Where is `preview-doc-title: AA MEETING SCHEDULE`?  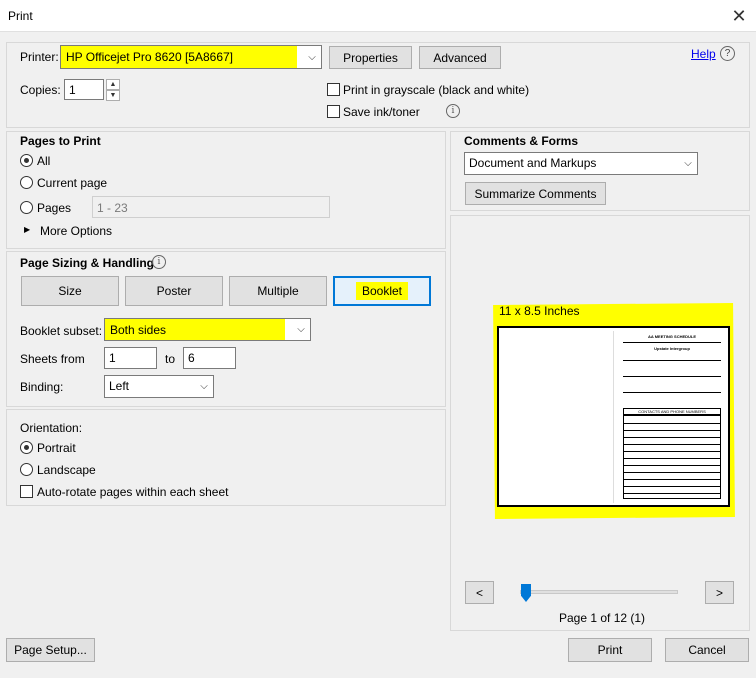
preview-doc-title: AA MEETING SCHEDULE is located at coordinates (672, 336).